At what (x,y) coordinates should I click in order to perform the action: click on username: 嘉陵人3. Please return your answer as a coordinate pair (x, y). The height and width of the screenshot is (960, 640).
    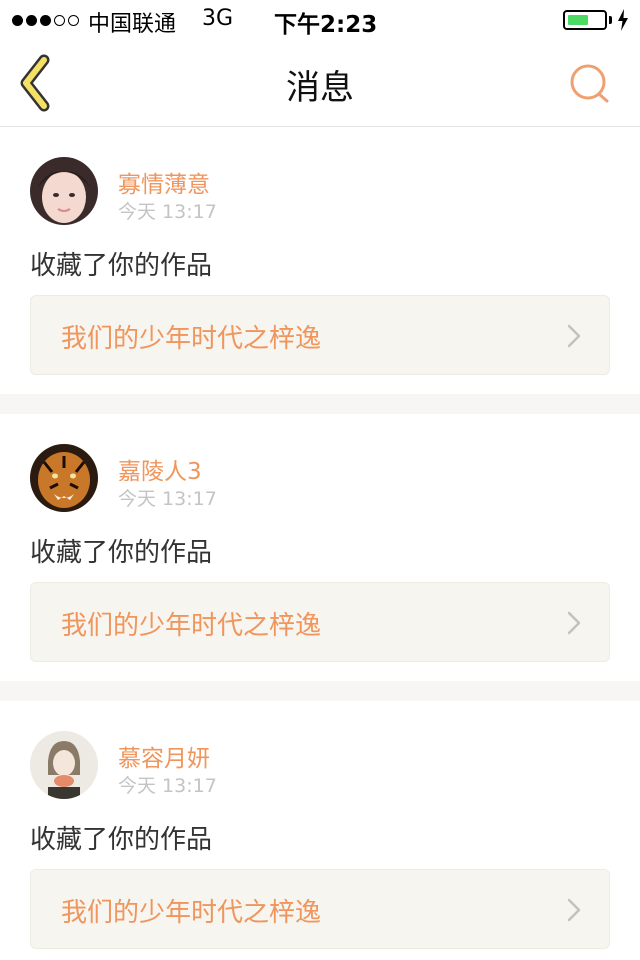
    Looking at the image, I should click on (160, 469).